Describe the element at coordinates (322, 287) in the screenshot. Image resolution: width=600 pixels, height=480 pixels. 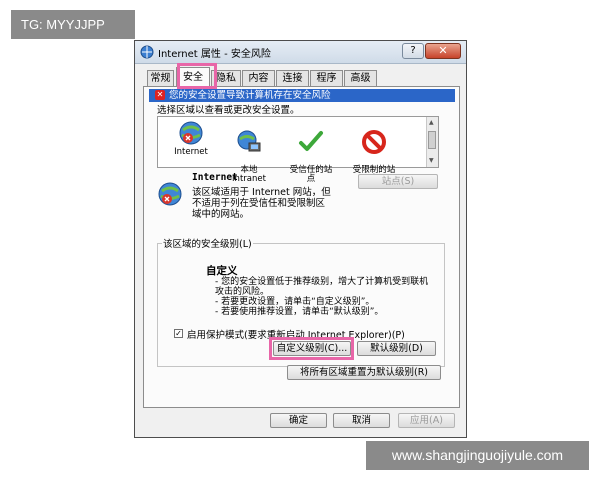
I see `desc-line: - 您的安全设置低于推荐级别，增大了计算机受到联机攻击的风险。` at that location.